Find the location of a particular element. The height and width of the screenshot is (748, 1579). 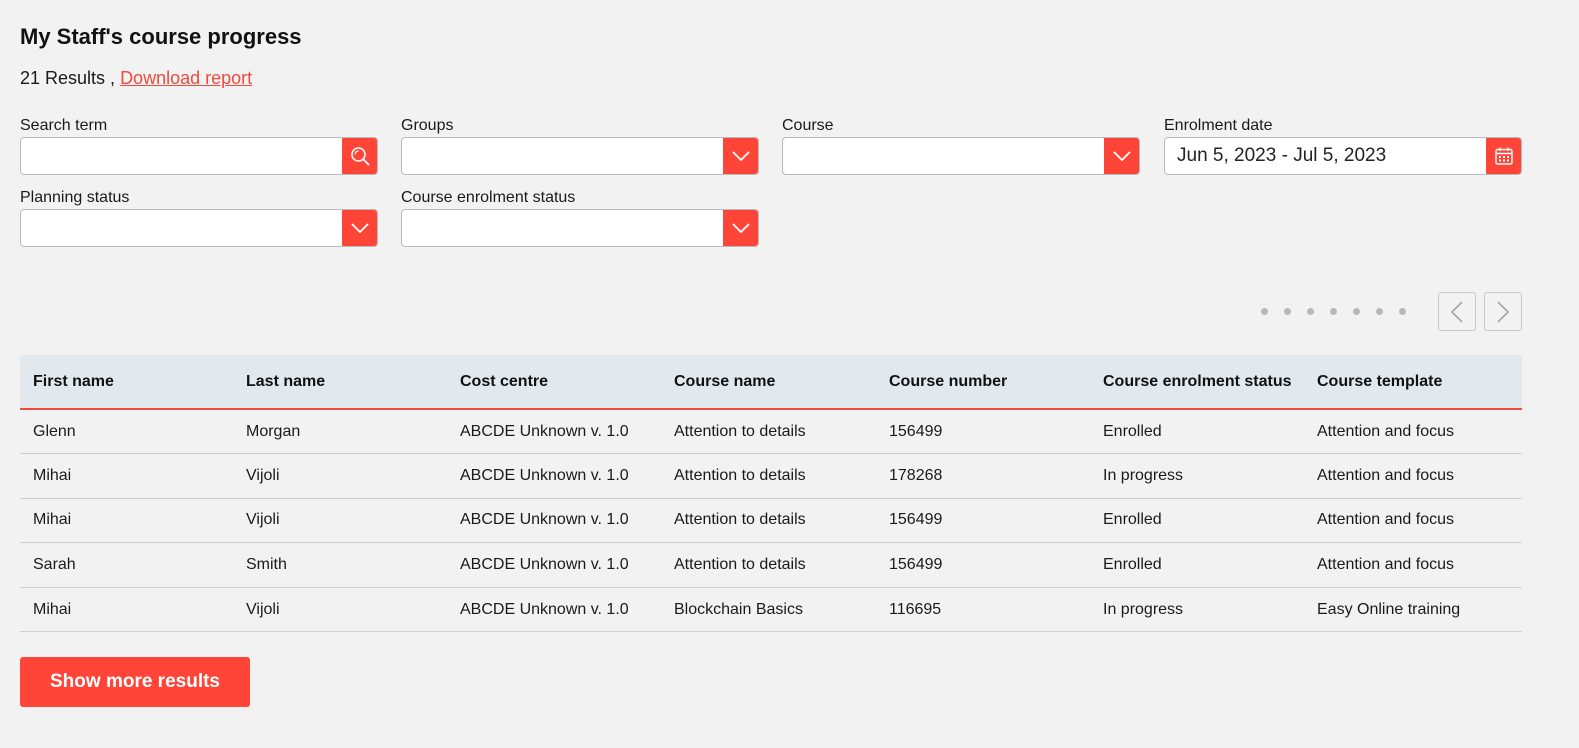

search-button is located at coordinates (359, 156).